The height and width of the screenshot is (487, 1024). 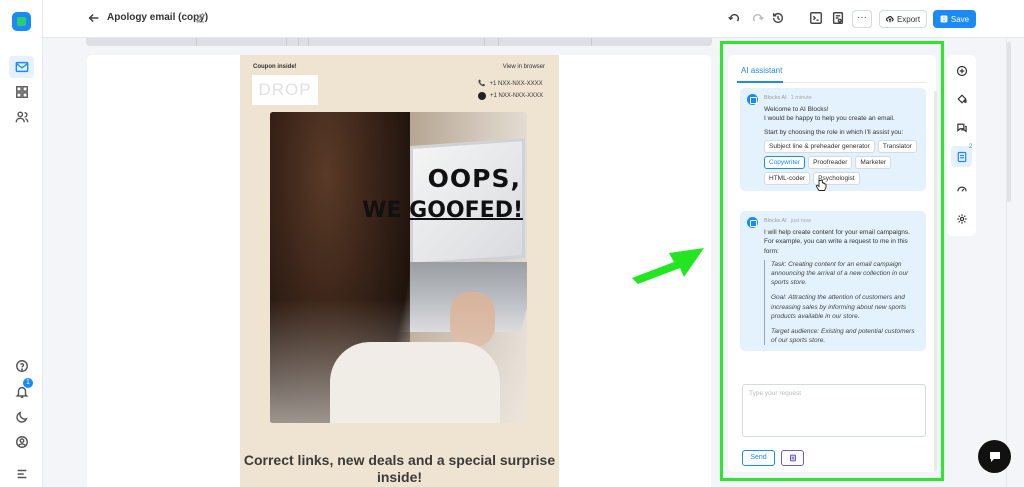 What do you see at coordinates (758, 18) in the screenshot?
I see `redo-icon` at bounding box center [758, 18].